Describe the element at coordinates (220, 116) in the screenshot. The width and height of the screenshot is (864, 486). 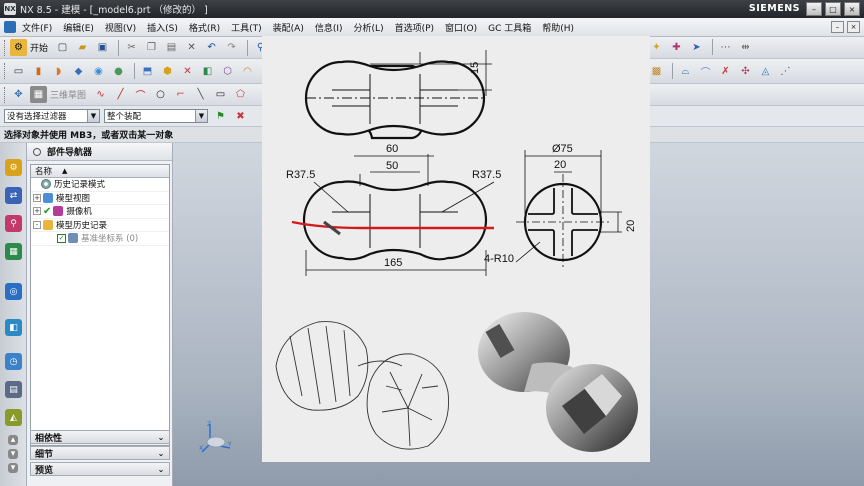
I see `filter-settings-icon: ⚑` at that location.